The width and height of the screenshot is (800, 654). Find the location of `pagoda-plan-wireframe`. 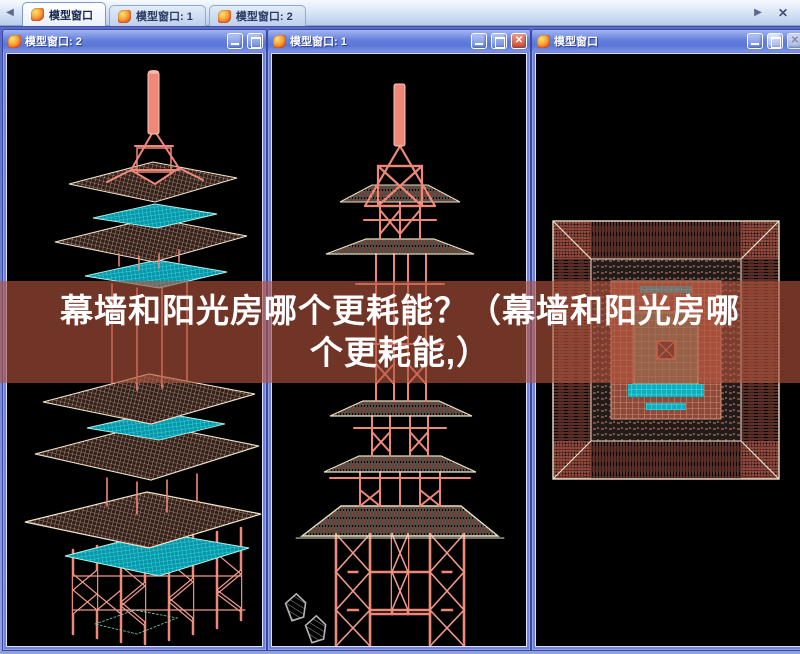

pagoda-plan-wireframe is located at coordinates (666, 350).